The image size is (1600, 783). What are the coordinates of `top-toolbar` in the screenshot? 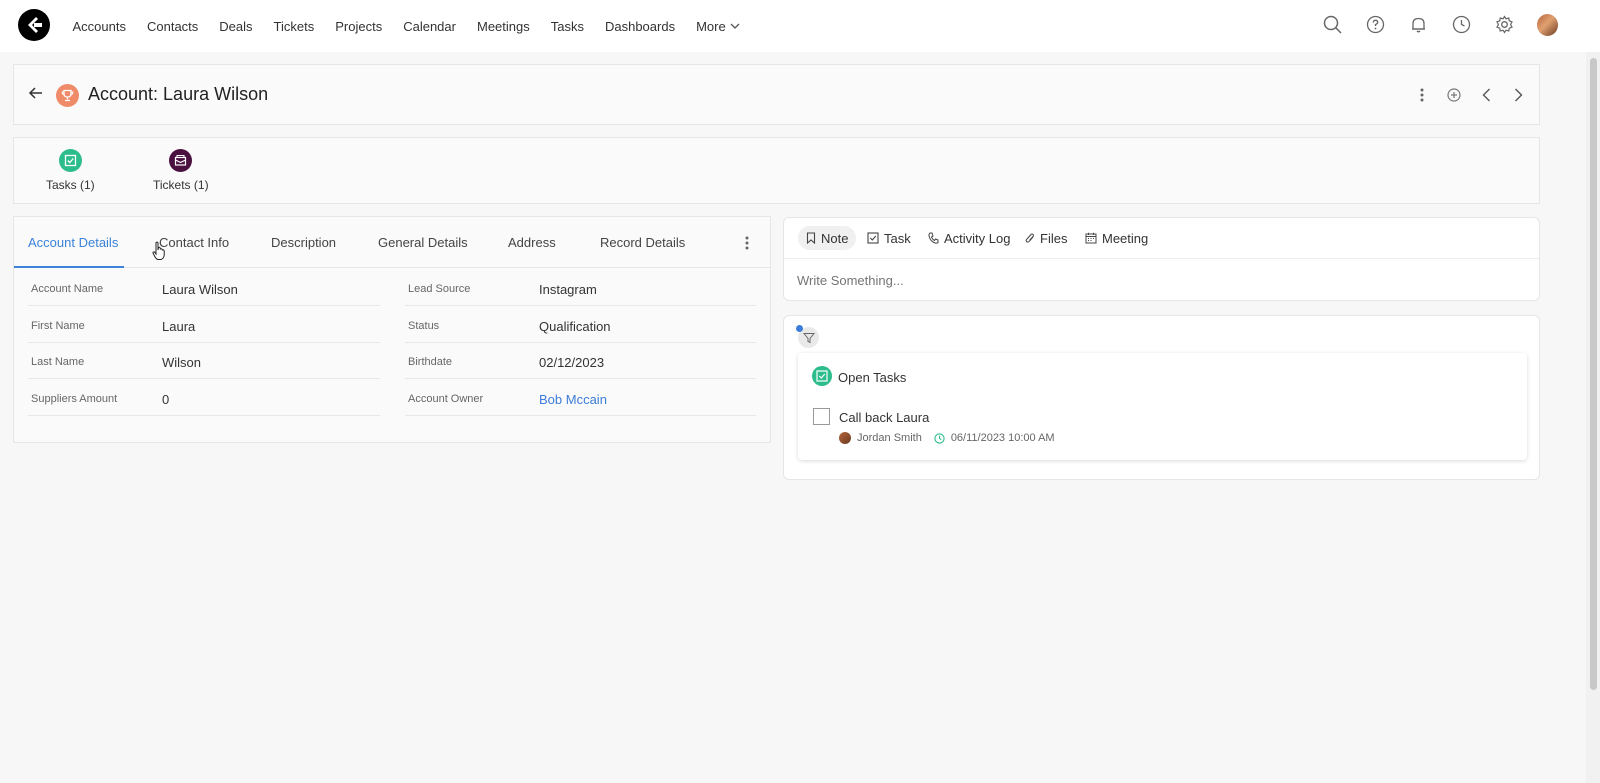 It's located at (1440, 24).